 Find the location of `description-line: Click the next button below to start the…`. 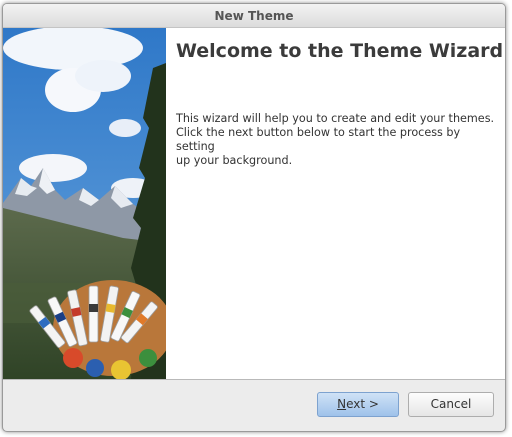

description-line: Click the next button below to start the… is located at coordinates (318, 139).